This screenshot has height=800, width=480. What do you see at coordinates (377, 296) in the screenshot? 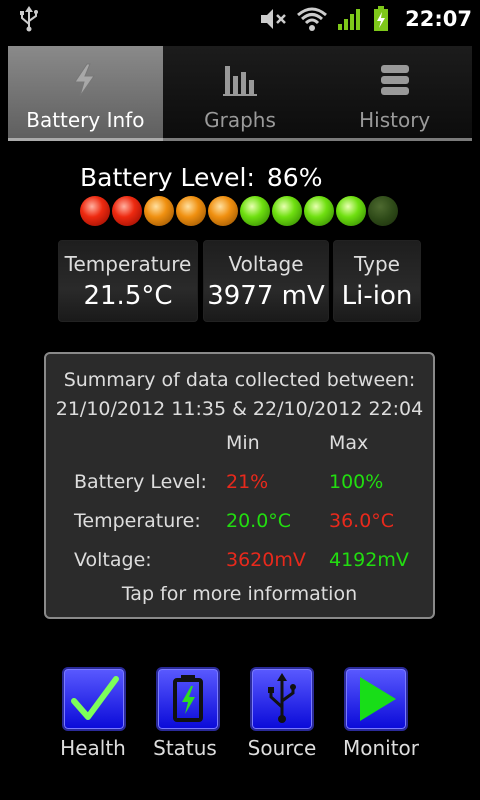
I see `type-value: Li-ion` at bounding box center [377, 296].